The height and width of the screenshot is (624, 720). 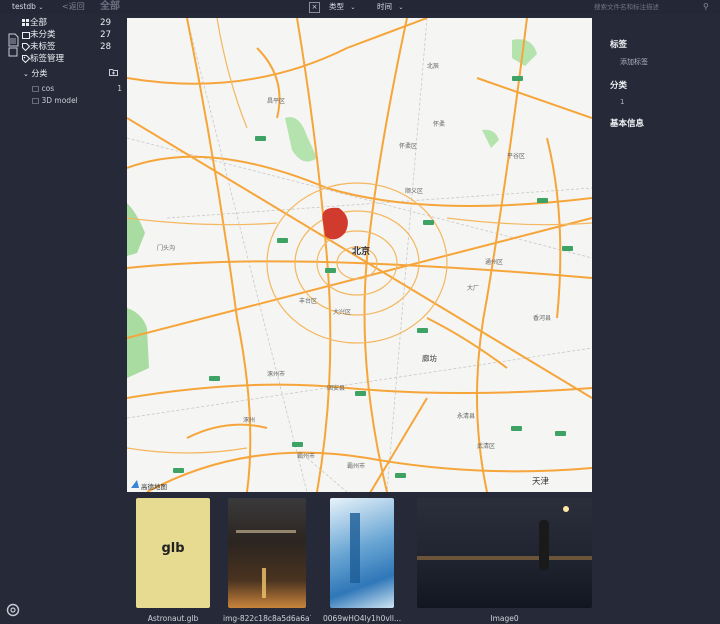 What do you see at coordinates (25, 22) in the screenshot?
I see `grid-icon` at bounding box center [25, 22].